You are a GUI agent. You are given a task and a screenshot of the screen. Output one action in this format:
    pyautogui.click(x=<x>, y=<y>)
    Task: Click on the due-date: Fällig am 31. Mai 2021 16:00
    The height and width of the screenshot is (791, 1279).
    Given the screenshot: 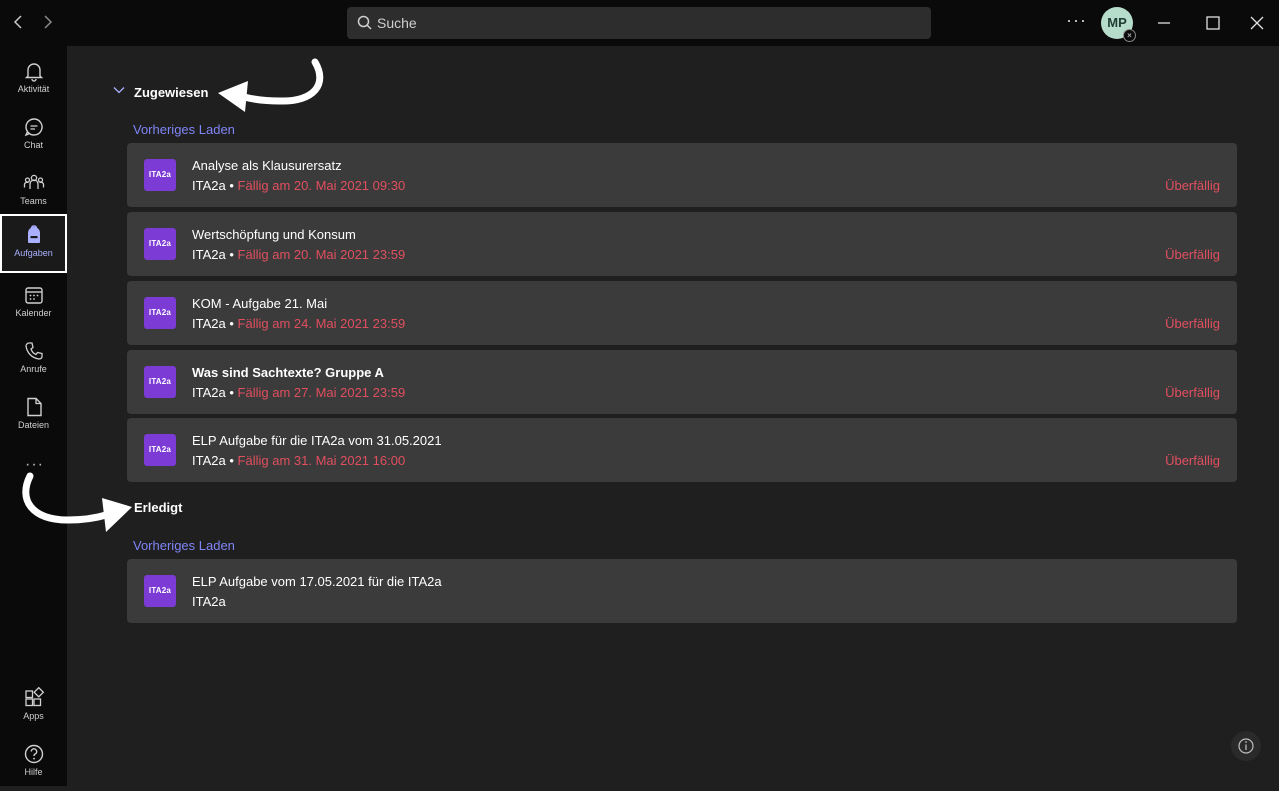 What is the action you would take?
    pyautogui.click(x=321, y=460)
    